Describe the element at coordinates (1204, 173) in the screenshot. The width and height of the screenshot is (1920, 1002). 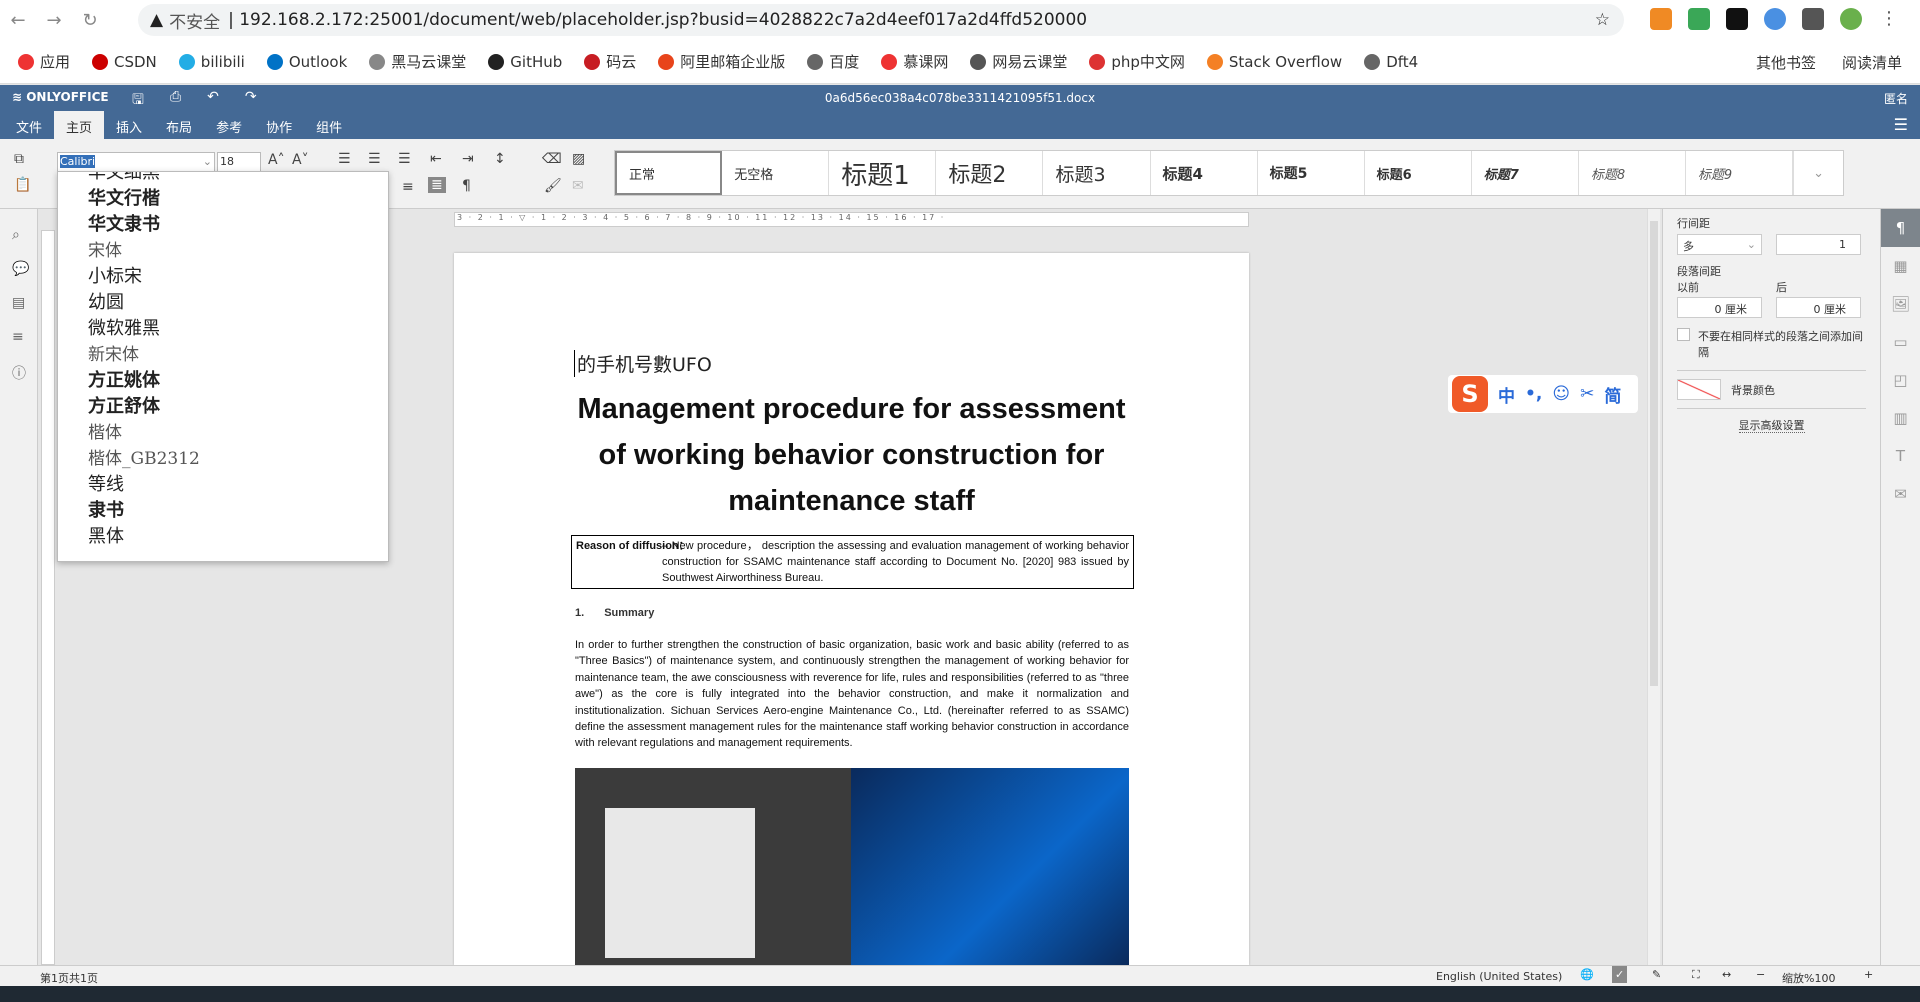
I see `style-5: 标题4` at that location.